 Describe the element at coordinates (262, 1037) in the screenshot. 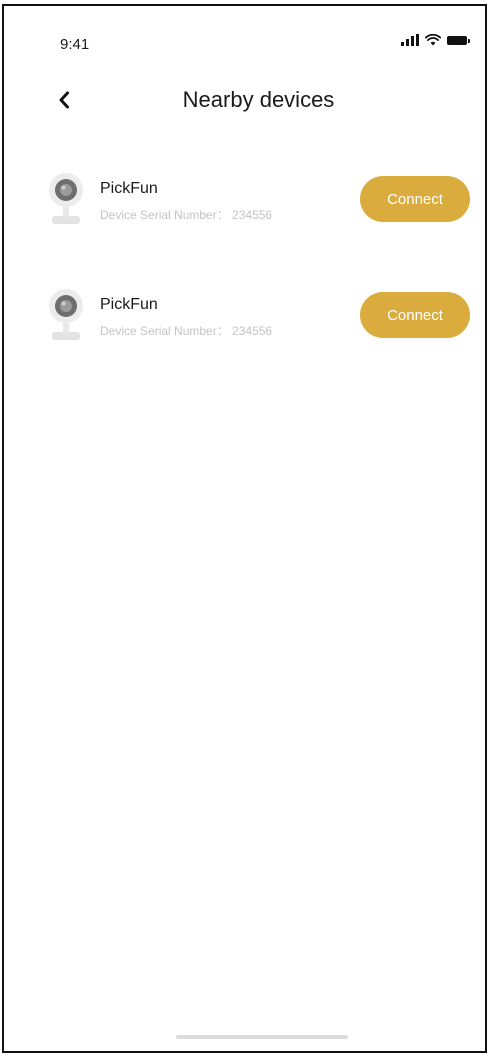

I see `home-indicator` at that location.